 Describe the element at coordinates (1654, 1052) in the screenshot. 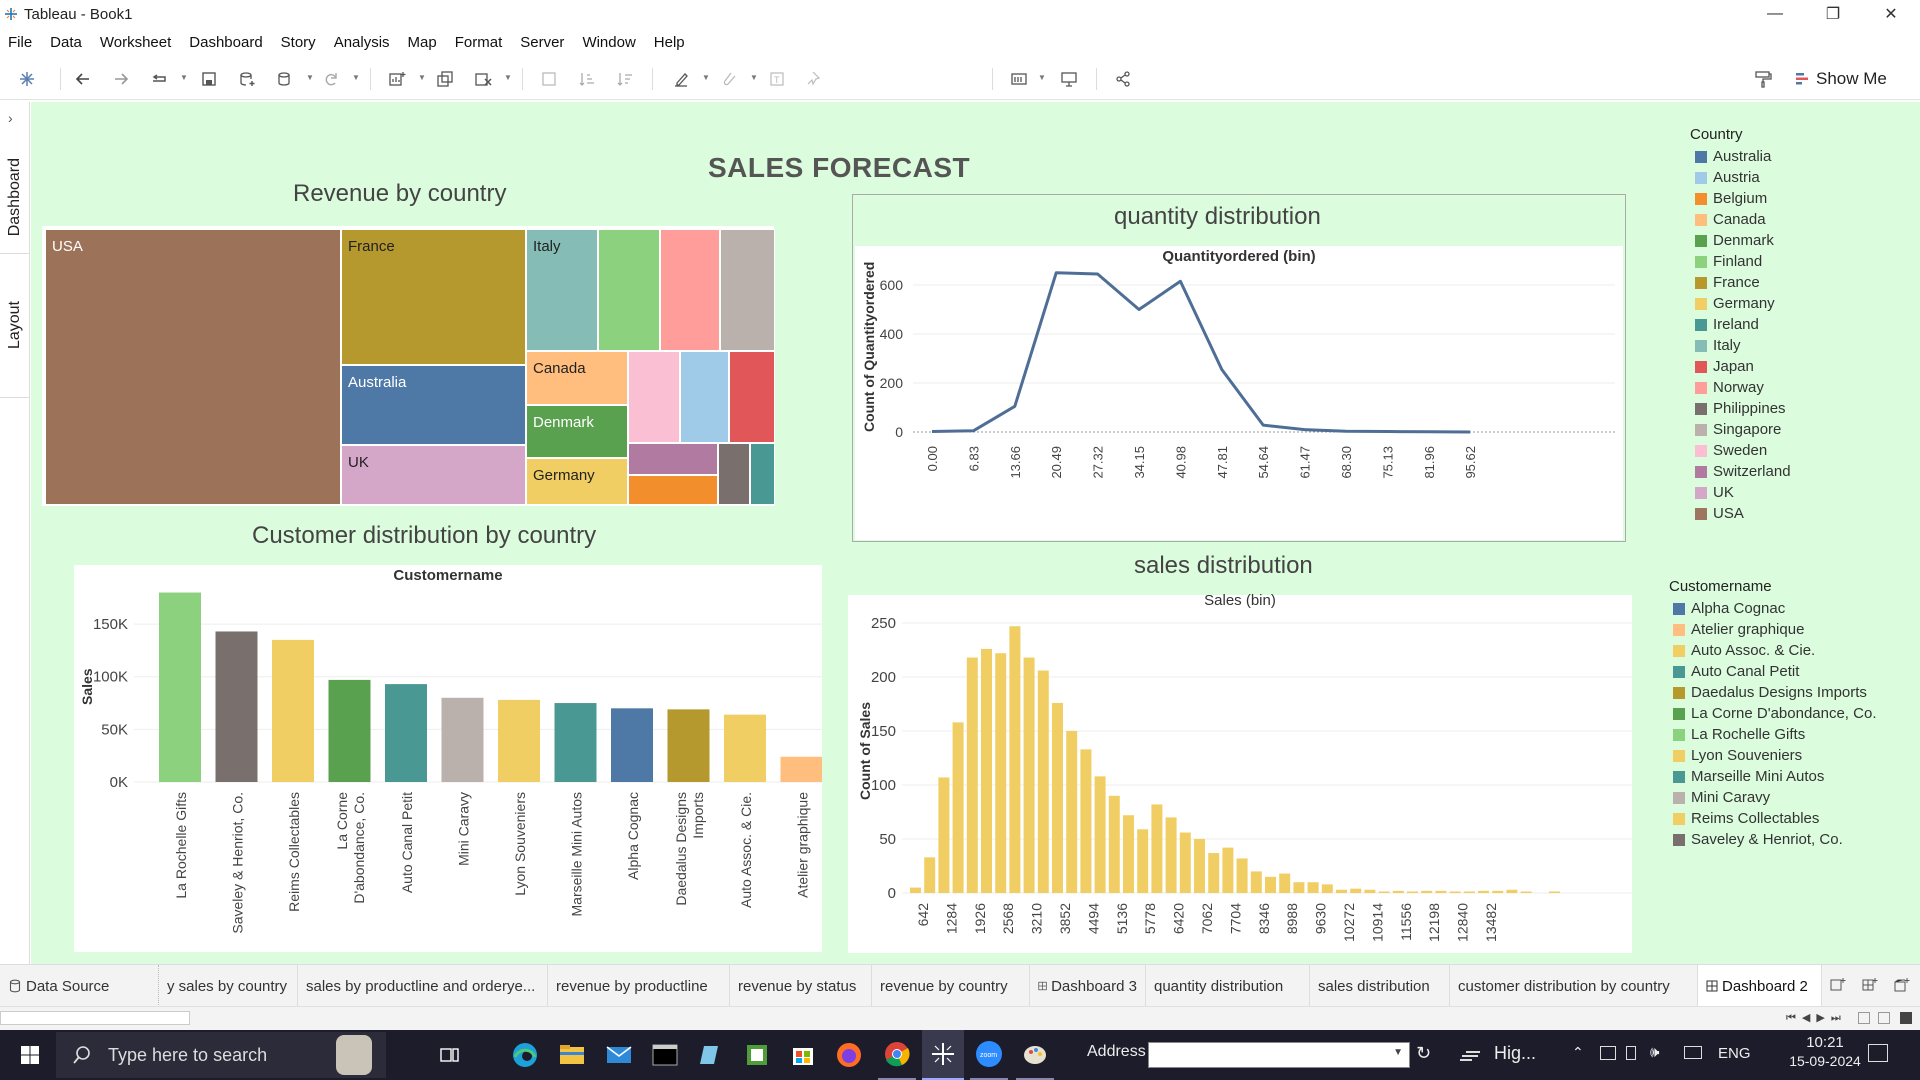

I see `volume-icon: 🕪` at that location.